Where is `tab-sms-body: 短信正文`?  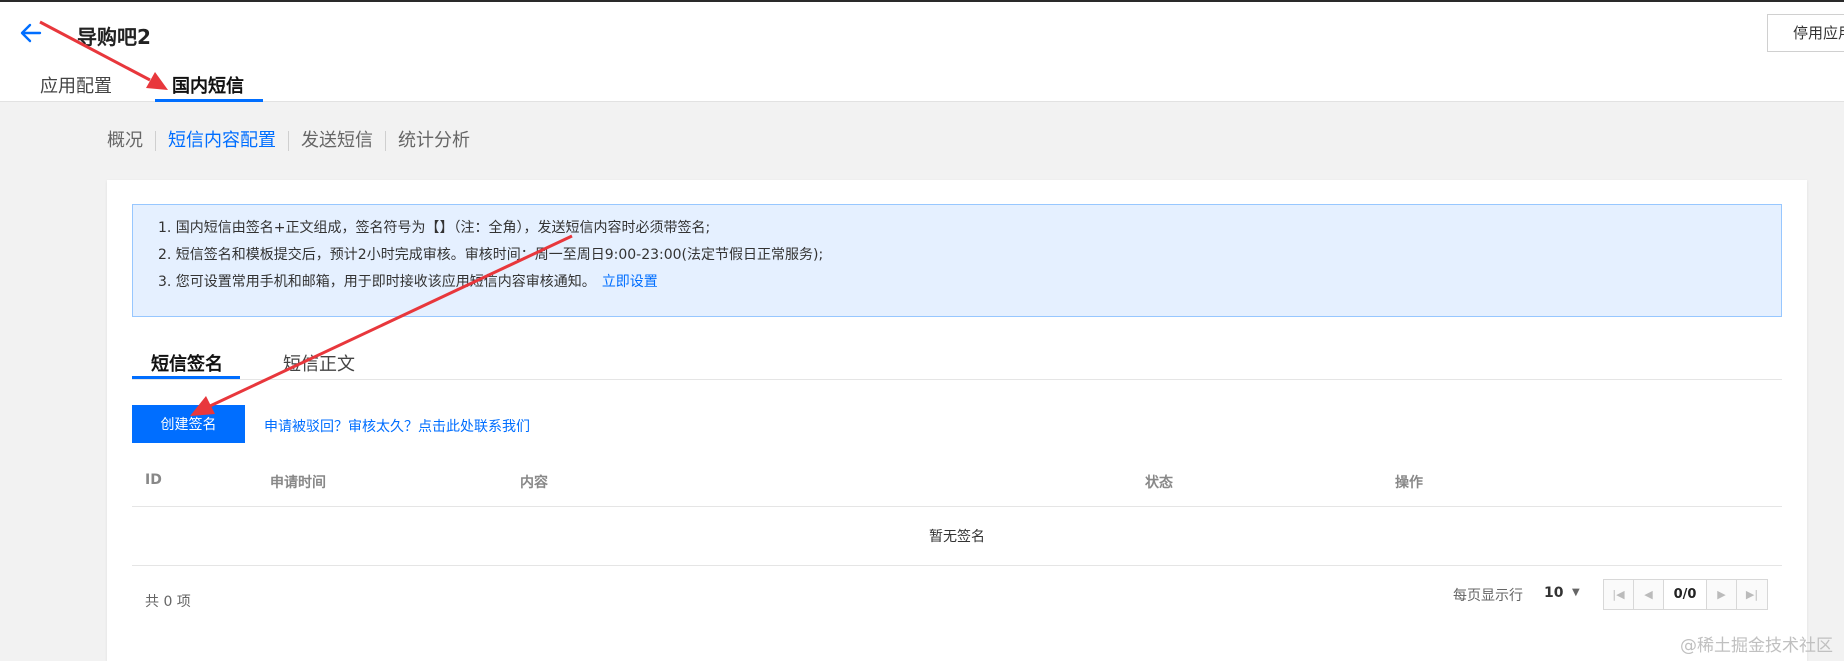 tab-sms-body: 短信正文 is located at coordinates (319, 363).